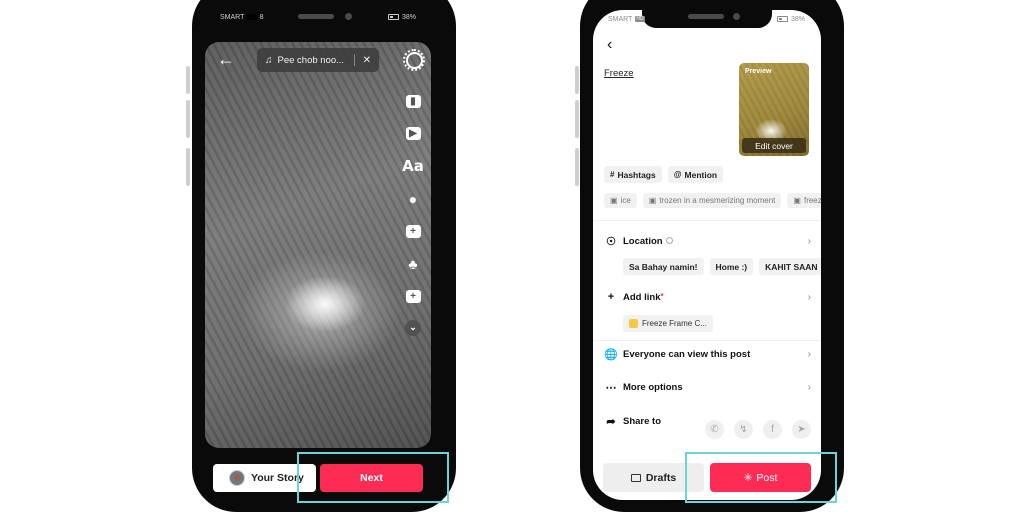 The width and height of the screenshot is (1024, 513). What do you see at coordinates (669, 241) in the screenshot?
I see `info-icon` at bounding box center [669, 241].